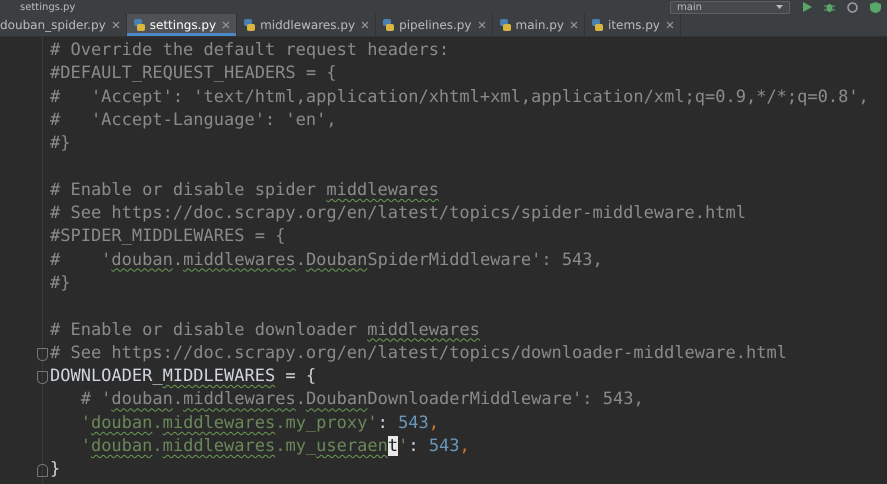 The image size is (887, 484). I want to click on editor-tab: main.py, so click(539, 25).